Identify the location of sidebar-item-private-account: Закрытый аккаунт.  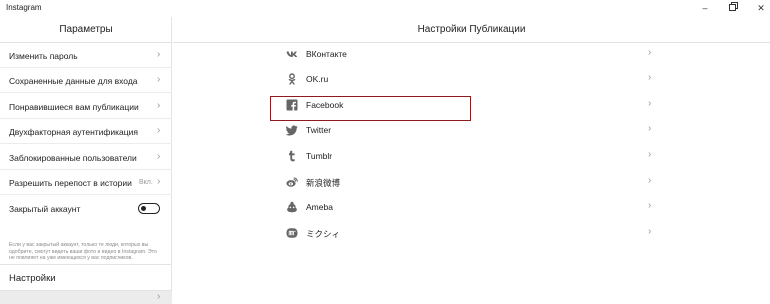
(86, 208).